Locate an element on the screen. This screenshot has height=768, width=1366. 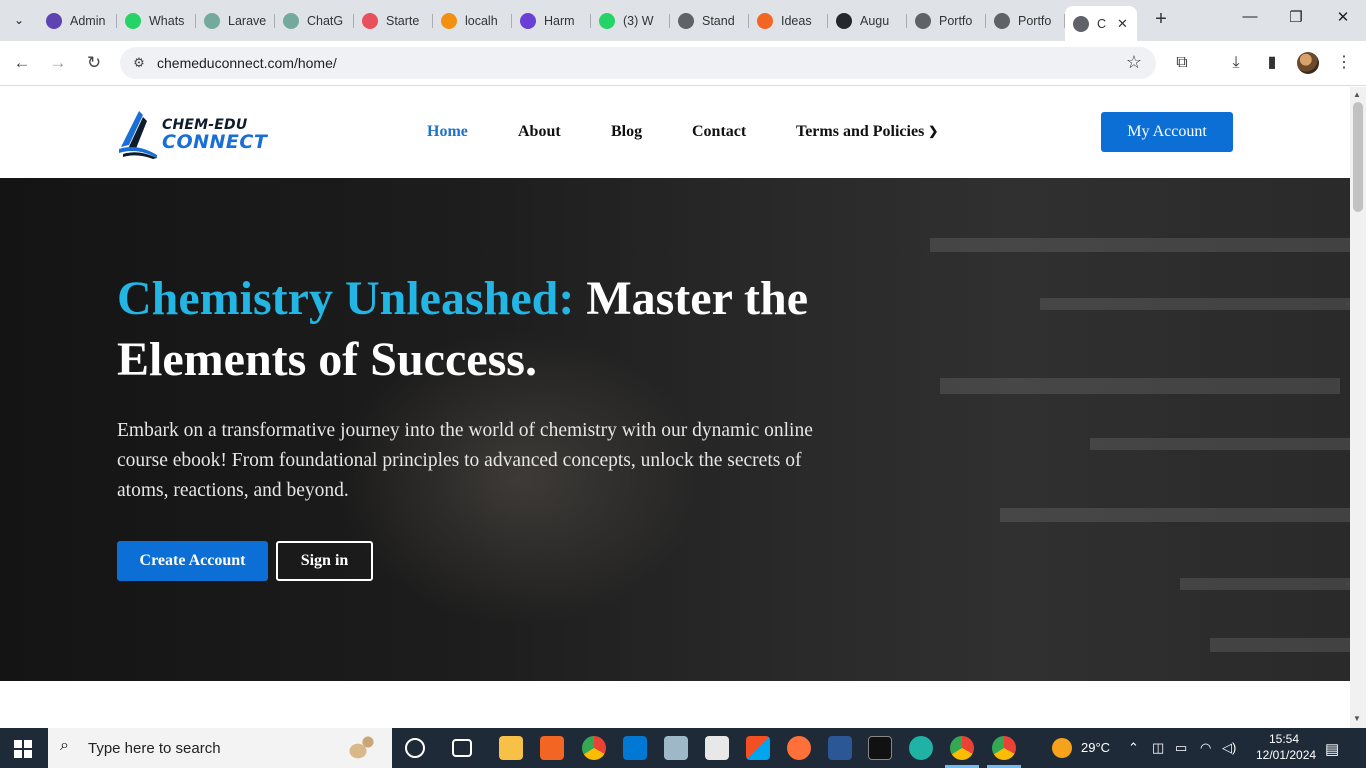
browser-tab: Starte is located at coordinates (393, 20).